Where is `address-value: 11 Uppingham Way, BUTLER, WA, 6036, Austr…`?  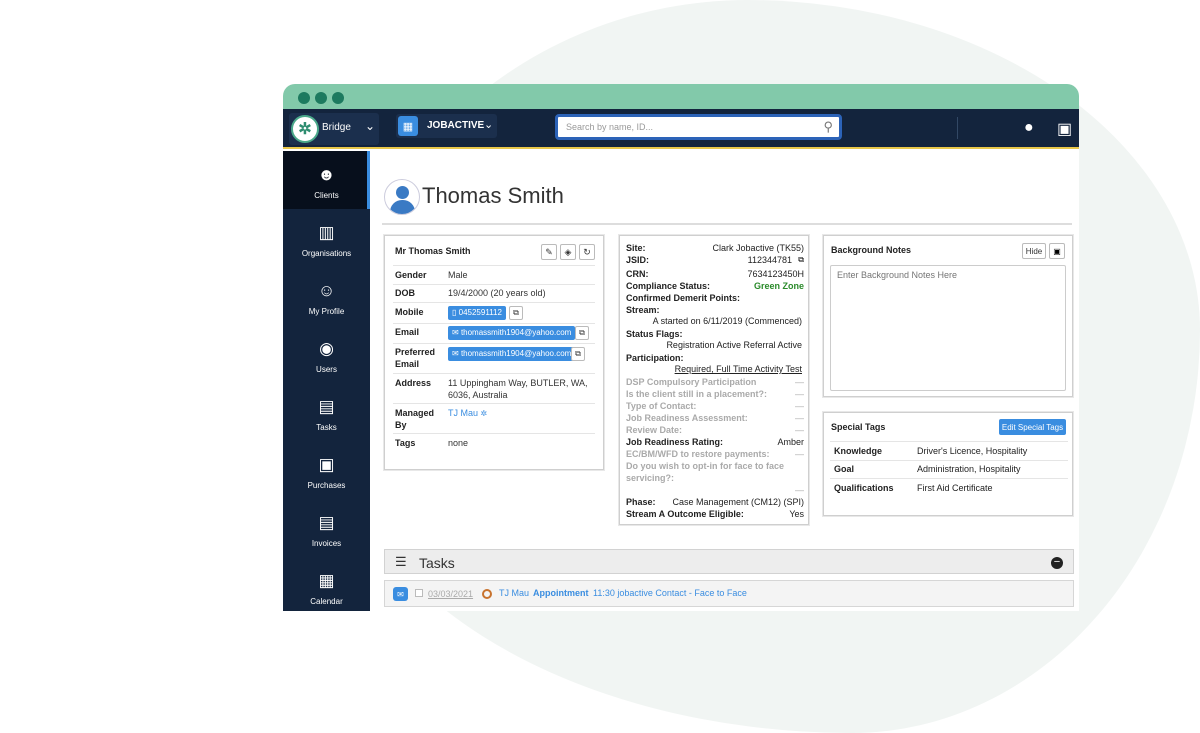 address-value: 11 Uppingham Way, BUTLER, WA, 6036, Austr… is located at coordinates (518, 389).